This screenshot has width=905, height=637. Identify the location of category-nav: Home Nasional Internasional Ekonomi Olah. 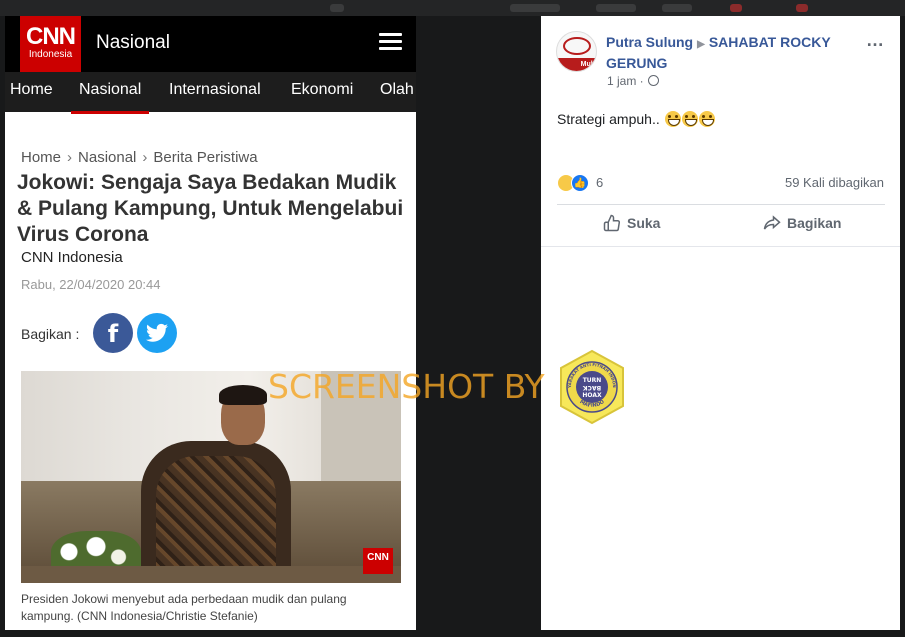
(210, 93).